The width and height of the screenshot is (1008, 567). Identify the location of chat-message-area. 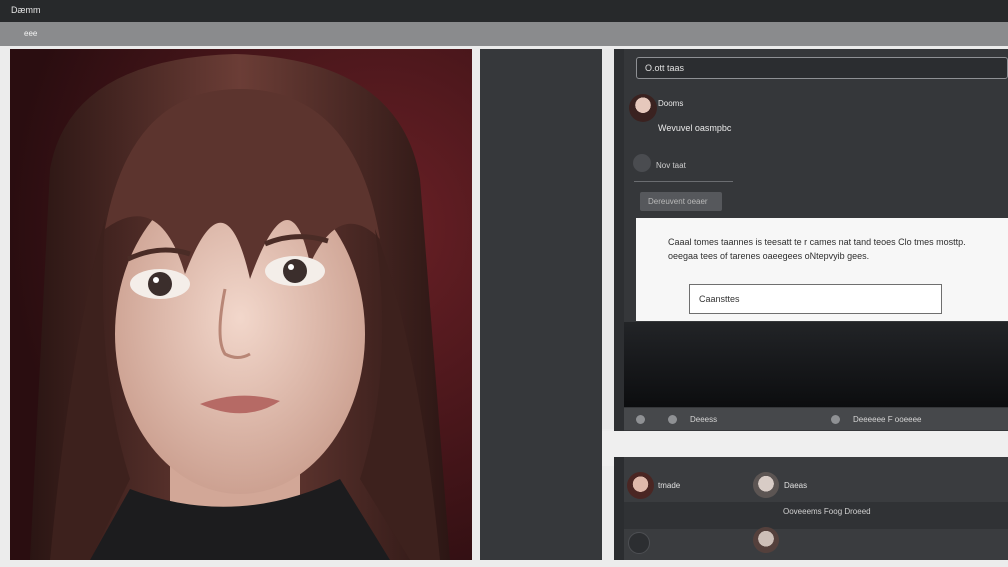
(816, 364).